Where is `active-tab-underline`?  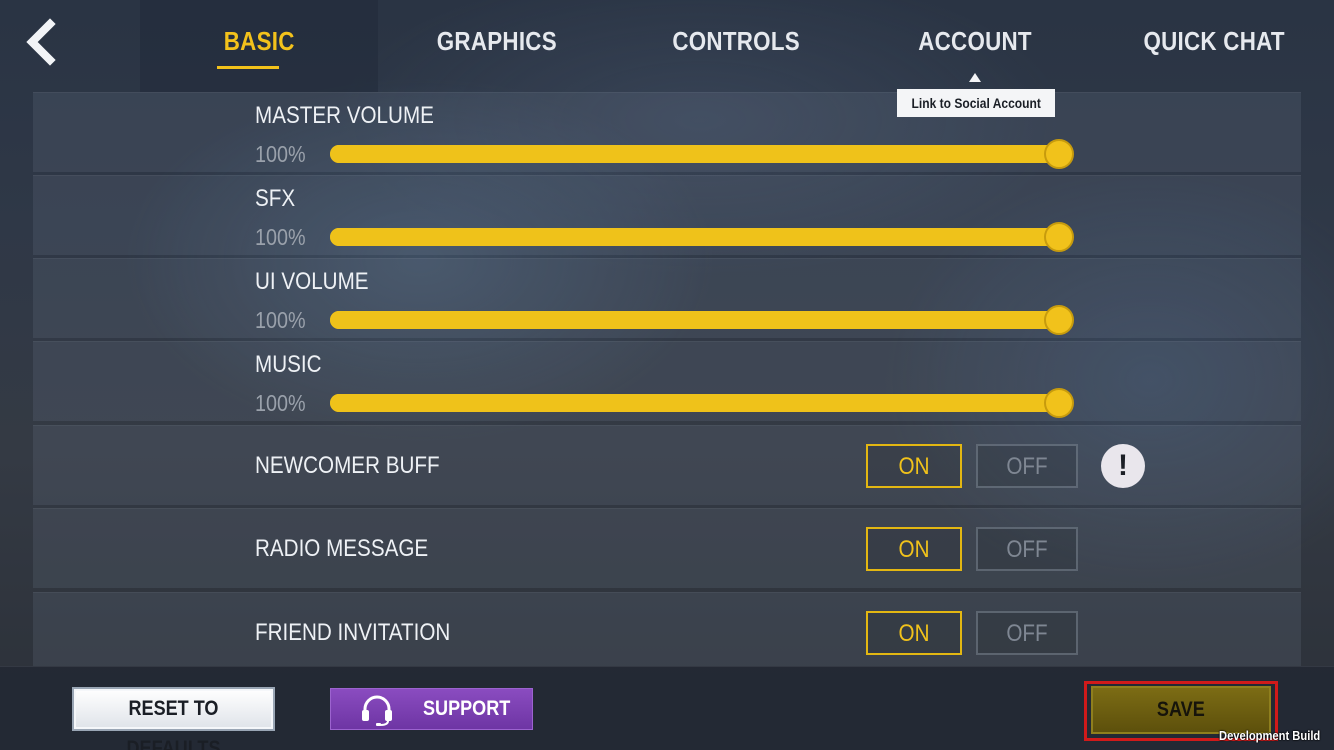
active-tab-underline is located at coordinates (248, 67).